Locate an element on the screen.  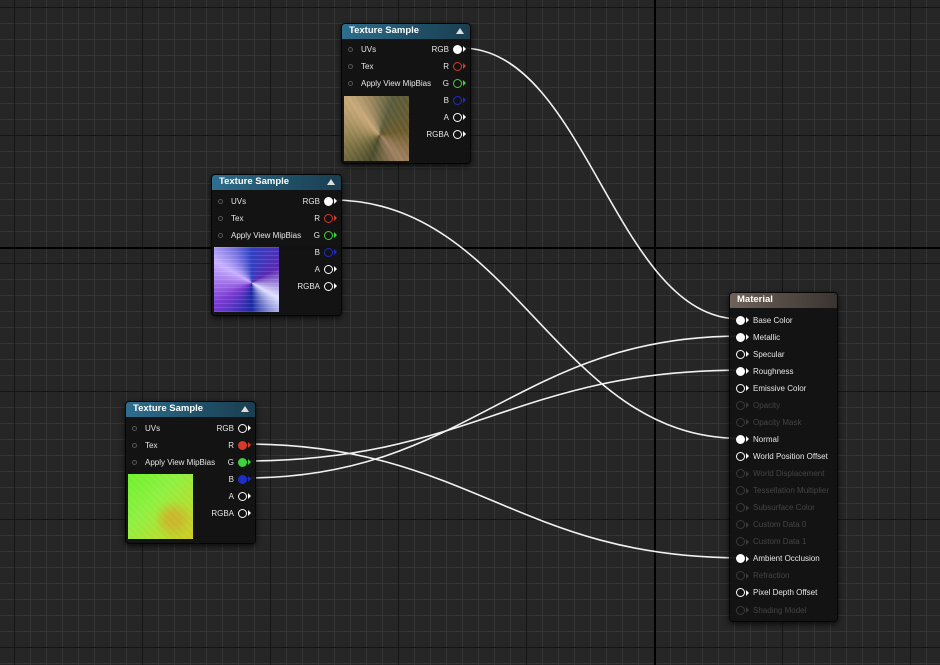
wire-b-to-metallic is located at coordinates (493, 407).